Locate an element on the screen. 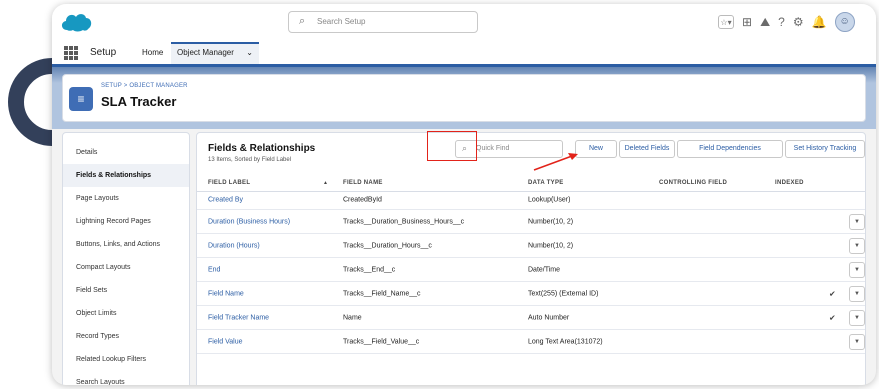  section-title: Fields & Relationships is located at coordinates (262, 148).